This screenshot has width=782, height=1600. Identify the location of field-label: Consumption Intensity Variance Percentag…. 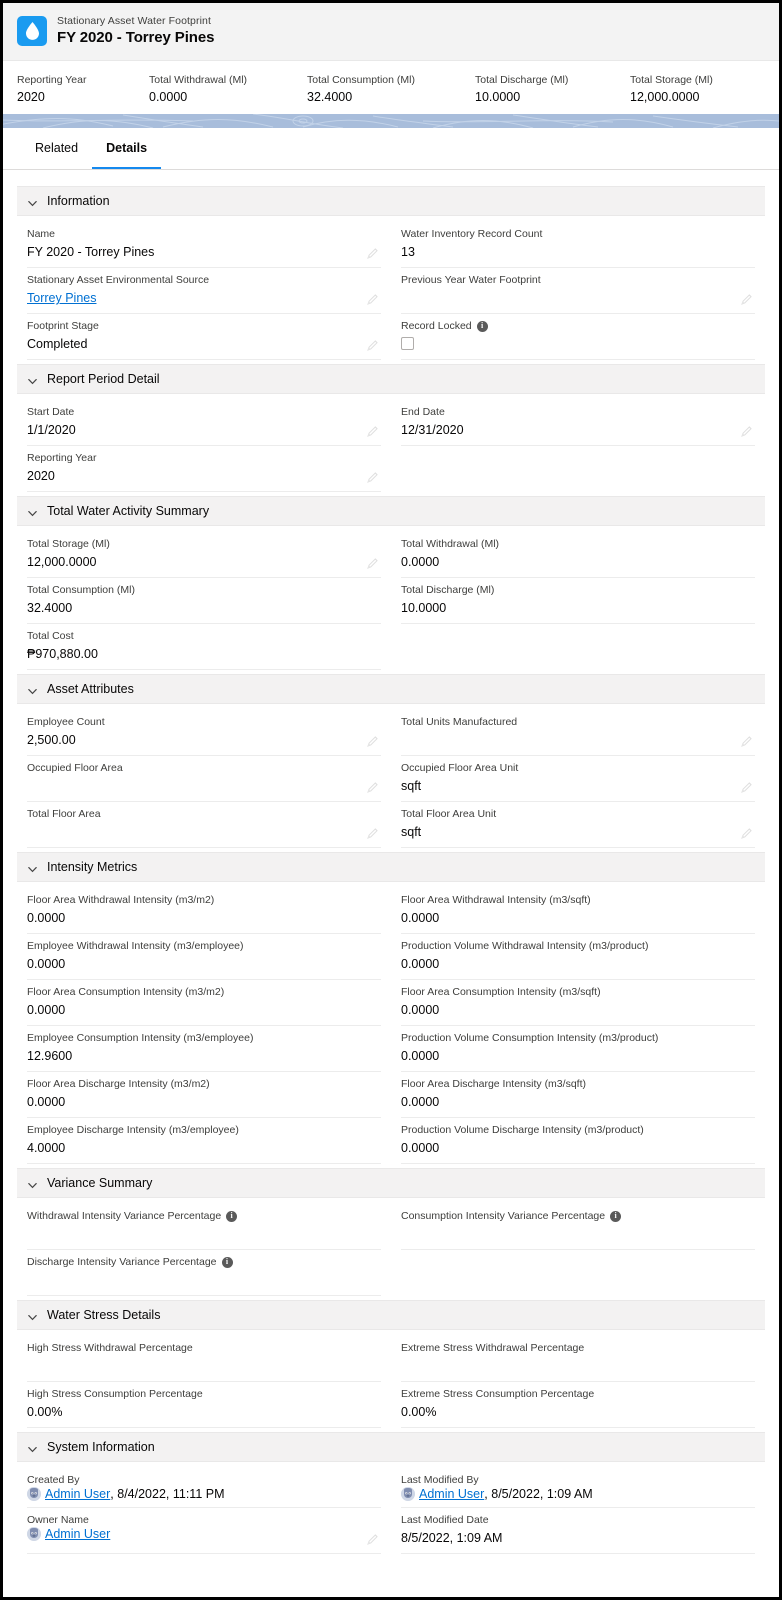
(578, 1216).